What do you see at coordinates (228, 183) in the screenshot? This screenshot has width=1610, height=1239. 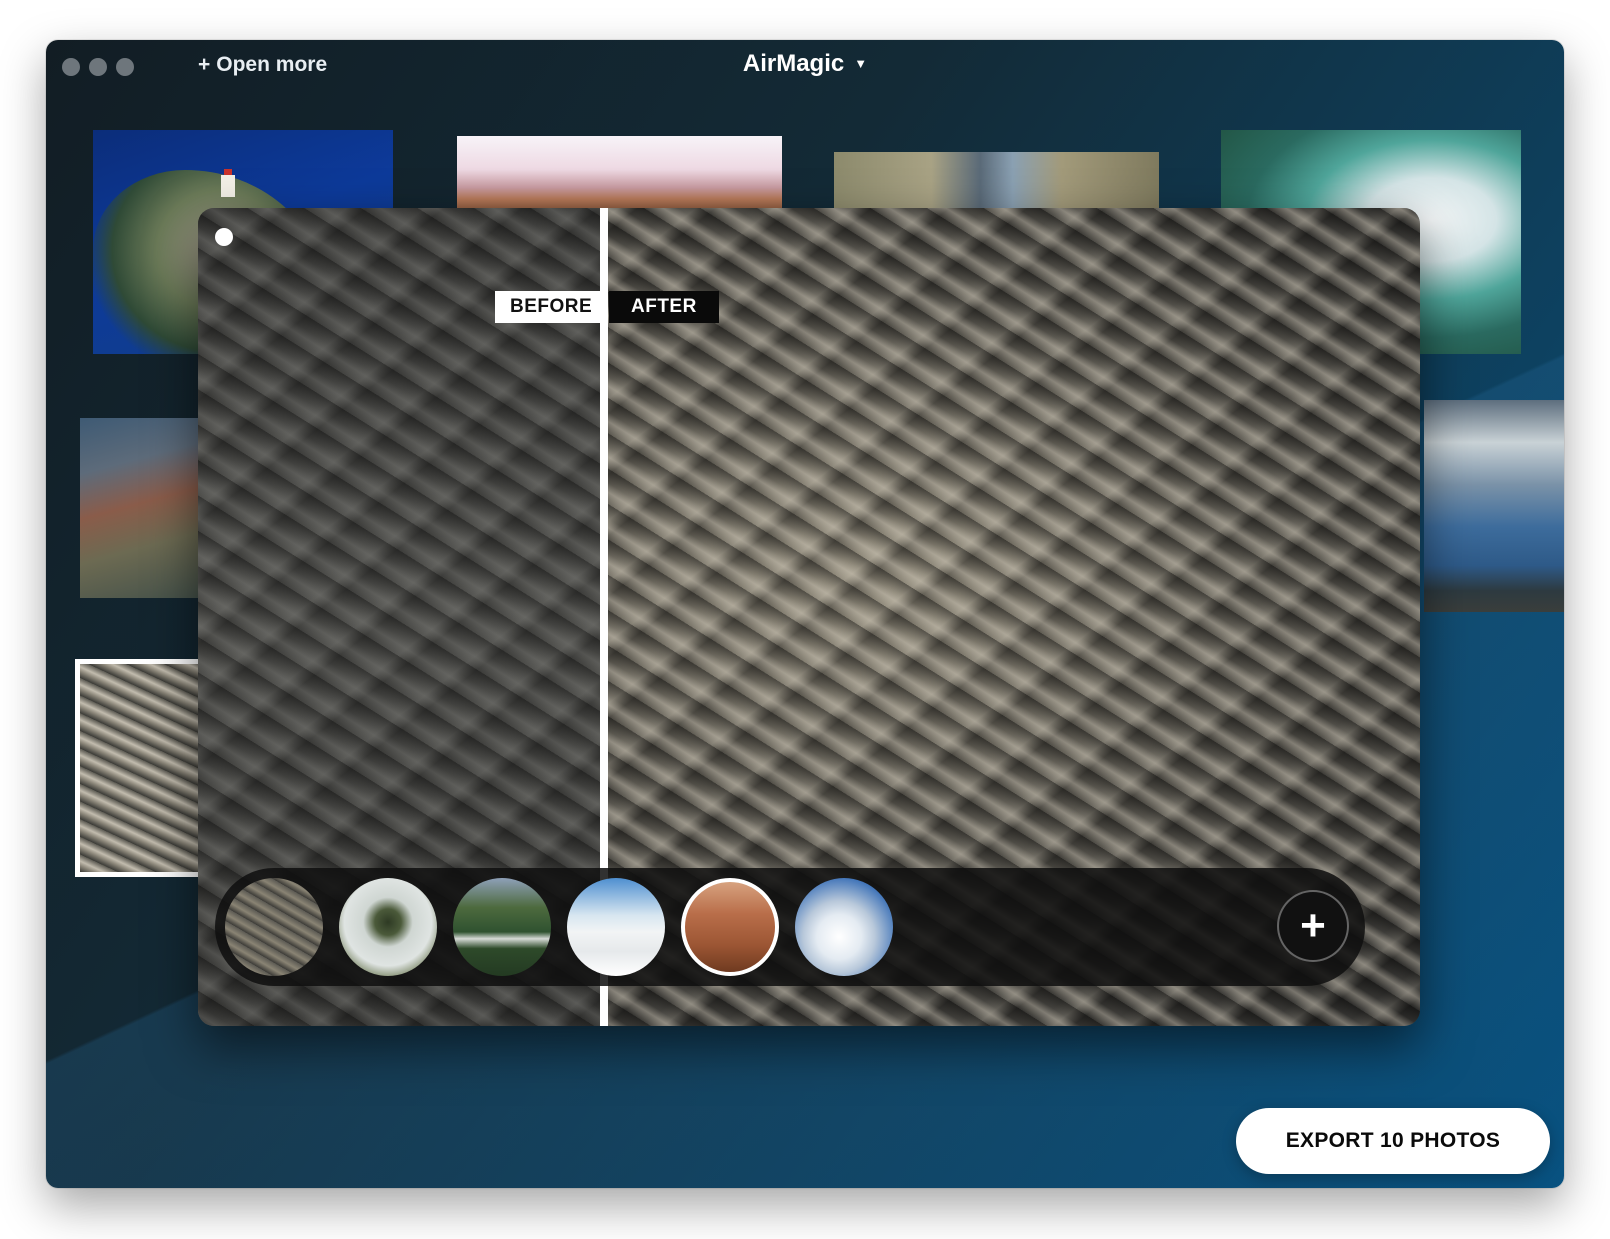 I see `lighthouse-shape` at bounding box center [228, 183].